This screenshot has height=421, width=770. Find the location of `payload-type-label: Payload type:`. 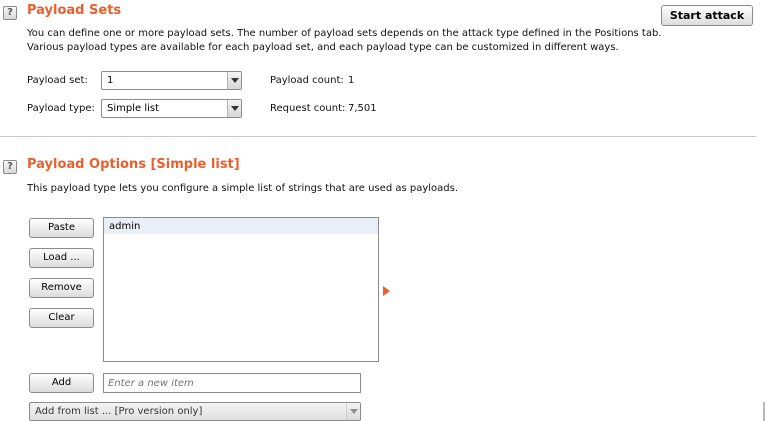

payload-type-label: Payload type: is located at coordinates (61, 108).